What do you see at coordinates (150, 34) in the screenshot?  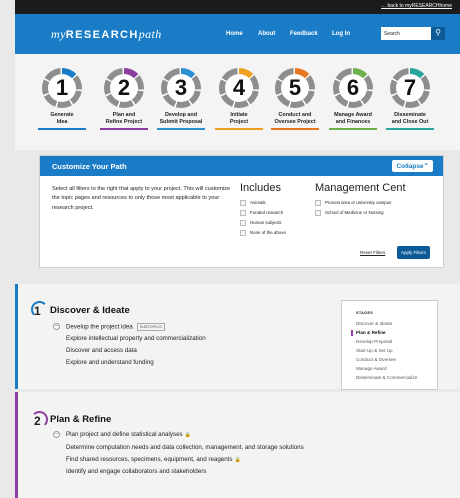 I see `logo-suffix: path` at bounding box center [150, 34].